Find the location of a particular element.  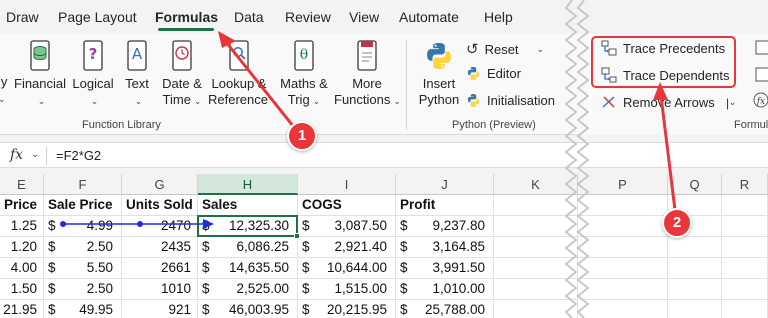

torn-edge-right is located at coordinates (583, 159).